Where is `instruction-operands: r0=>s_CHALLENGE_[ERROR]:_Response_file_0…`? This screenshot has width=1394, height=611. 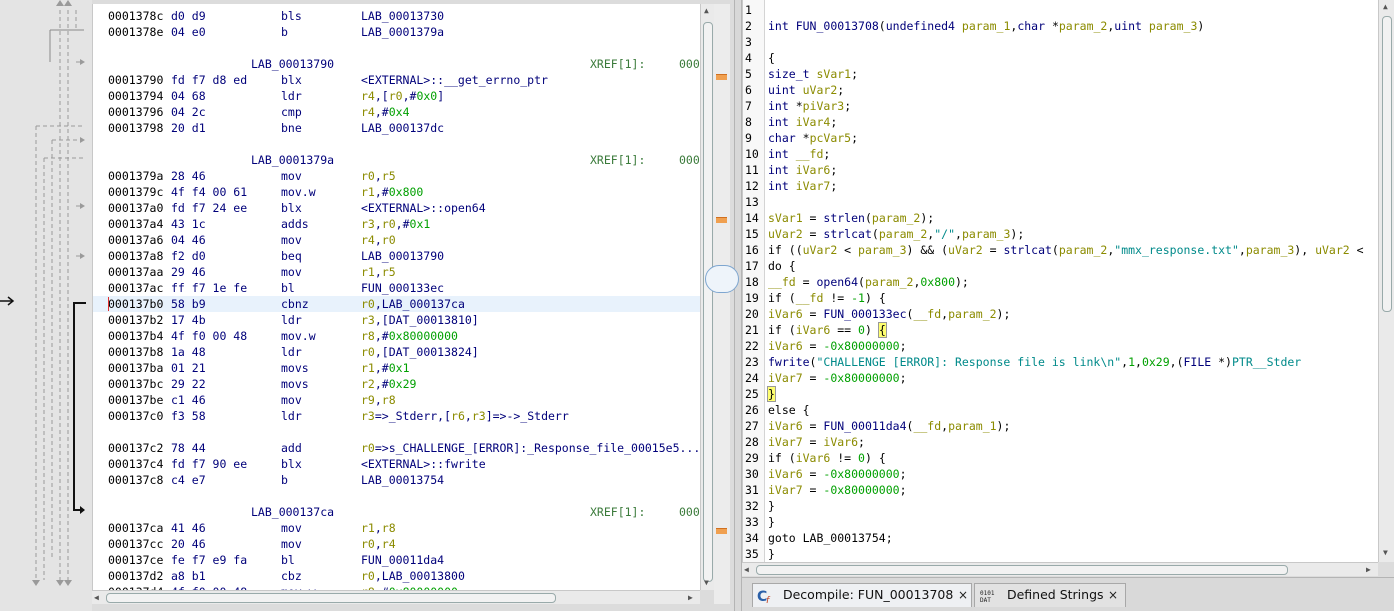
instruction-operands: r0=>s_CHALLENGE_[ERROR]:_Response_file_0… is located at coordinates (530, 448).